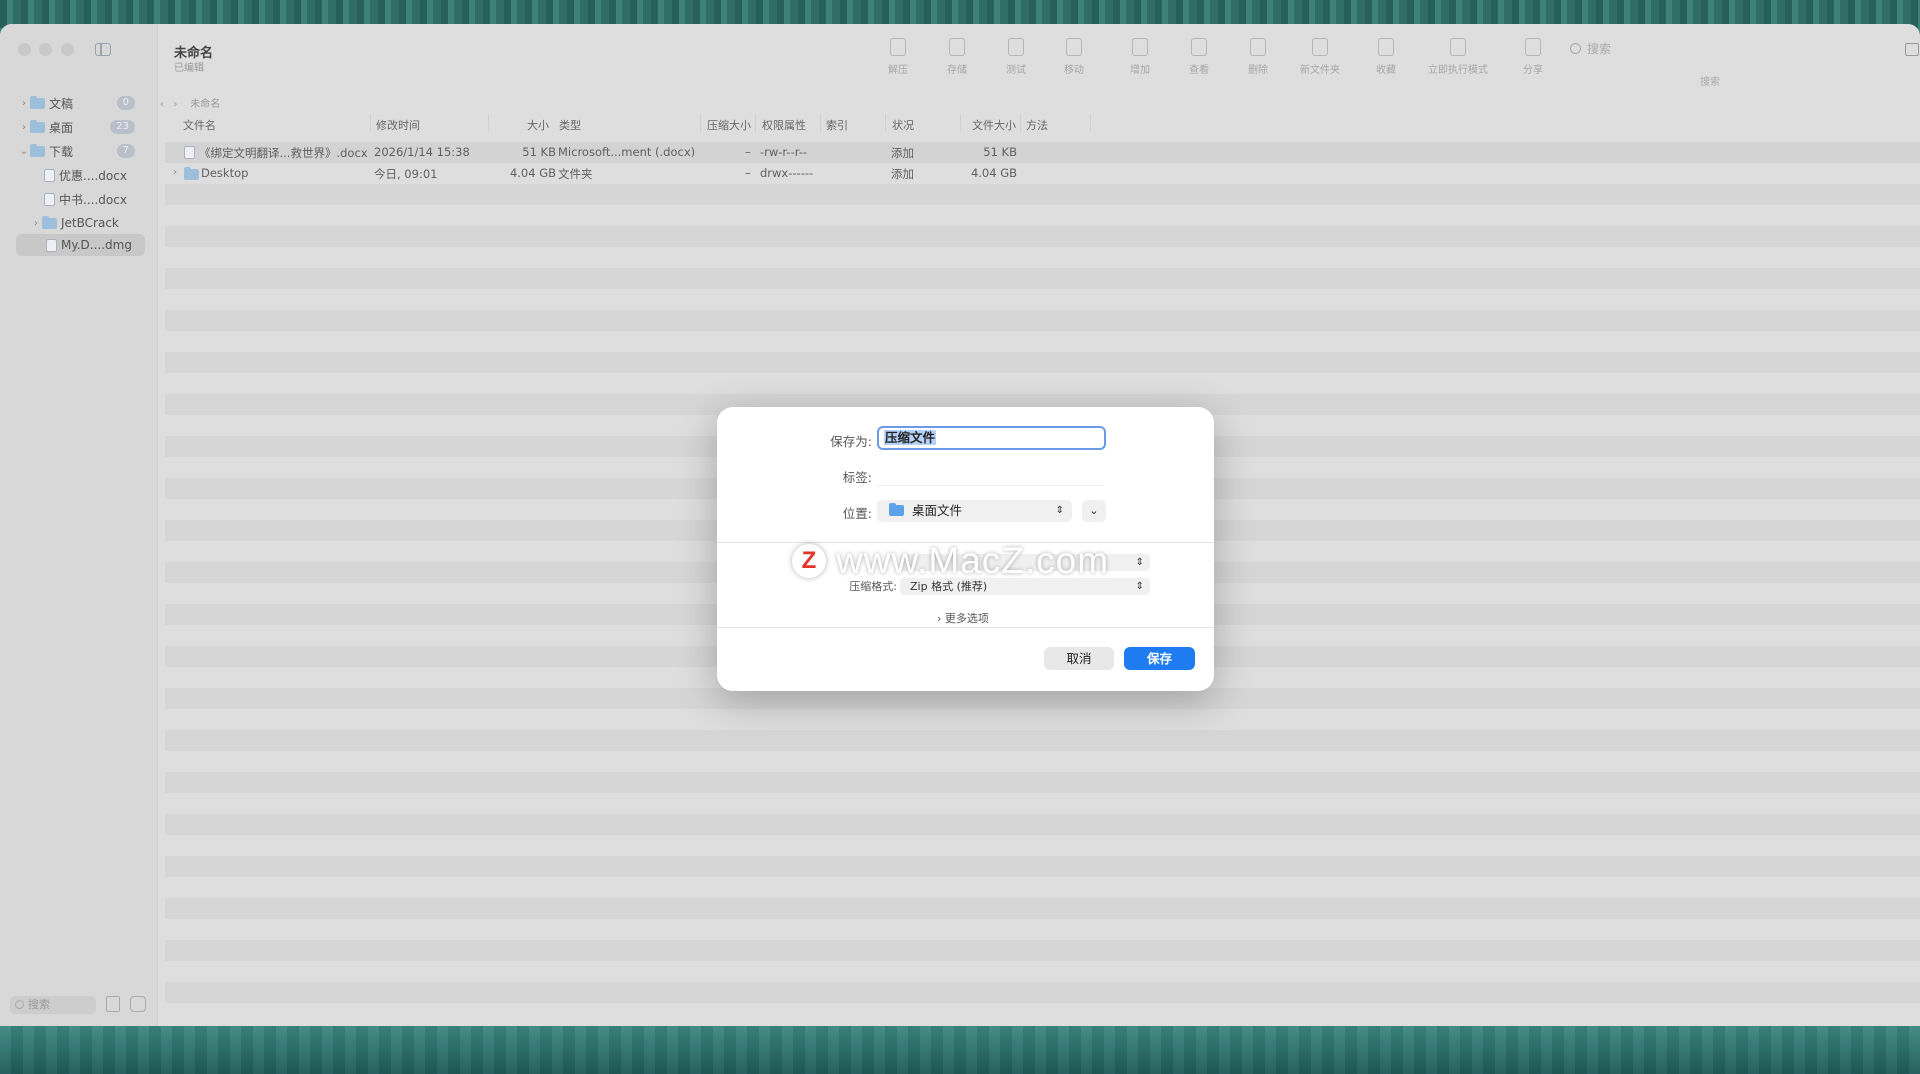 The height and width of the screenshot is (1074, 1920). Describe the element at coordinates (1533, 57) in the screenshot. I see `toolbar-share-button: 分享` at that location.